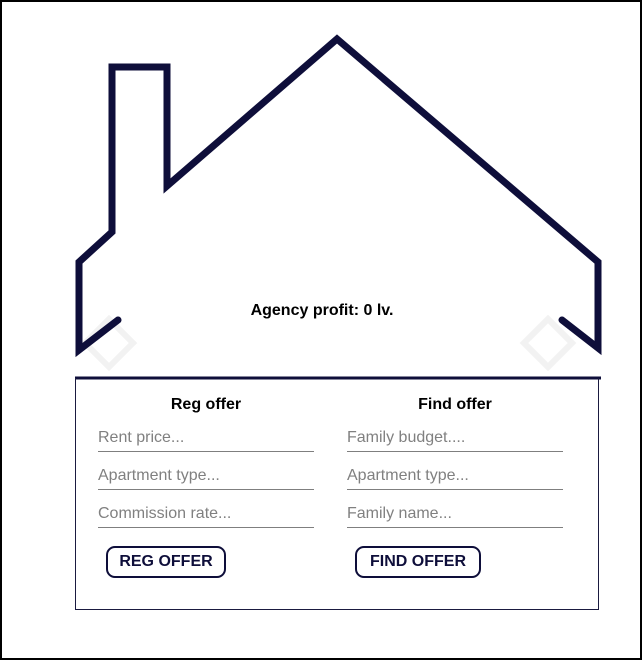 Image resolution: width=644 pixels, height=660 pixels. I want to click on family-budget-input, so click(455, 439).